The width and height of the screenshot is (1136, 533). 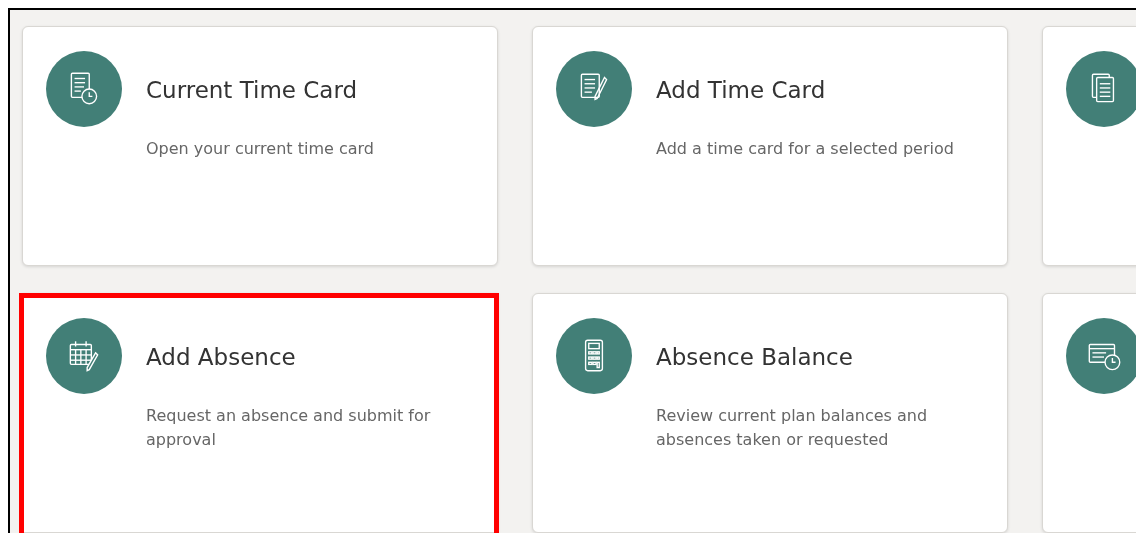 I want to click on card-title: Add Time Card, so click(x=741, y=91).